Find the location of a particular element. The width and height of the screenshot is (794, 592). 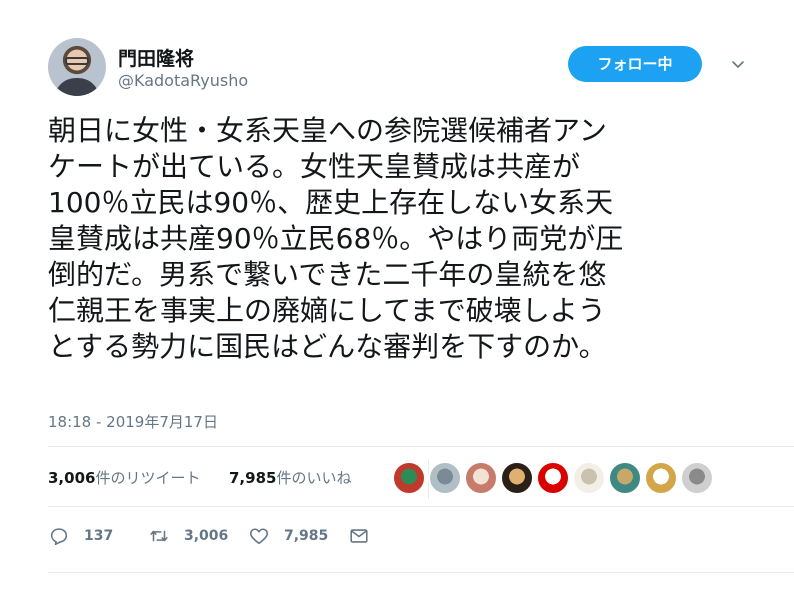

tweet-timestamp: 18:18 - 2019年7月17日 is located at coordinates (133, 421).